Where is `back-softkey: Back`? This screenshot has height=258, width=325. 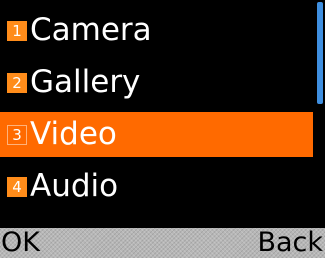 back-softkey: Back is located at coordinates (290, 243).